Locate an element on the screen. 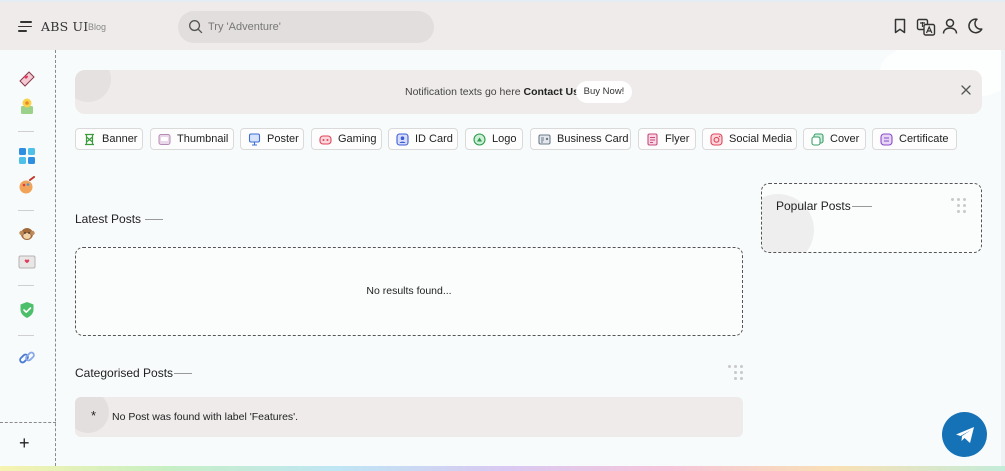 Image resolution: width=1005 pixels, height=471 pixels. puzzle-icon is located at coordinates (27, 156).